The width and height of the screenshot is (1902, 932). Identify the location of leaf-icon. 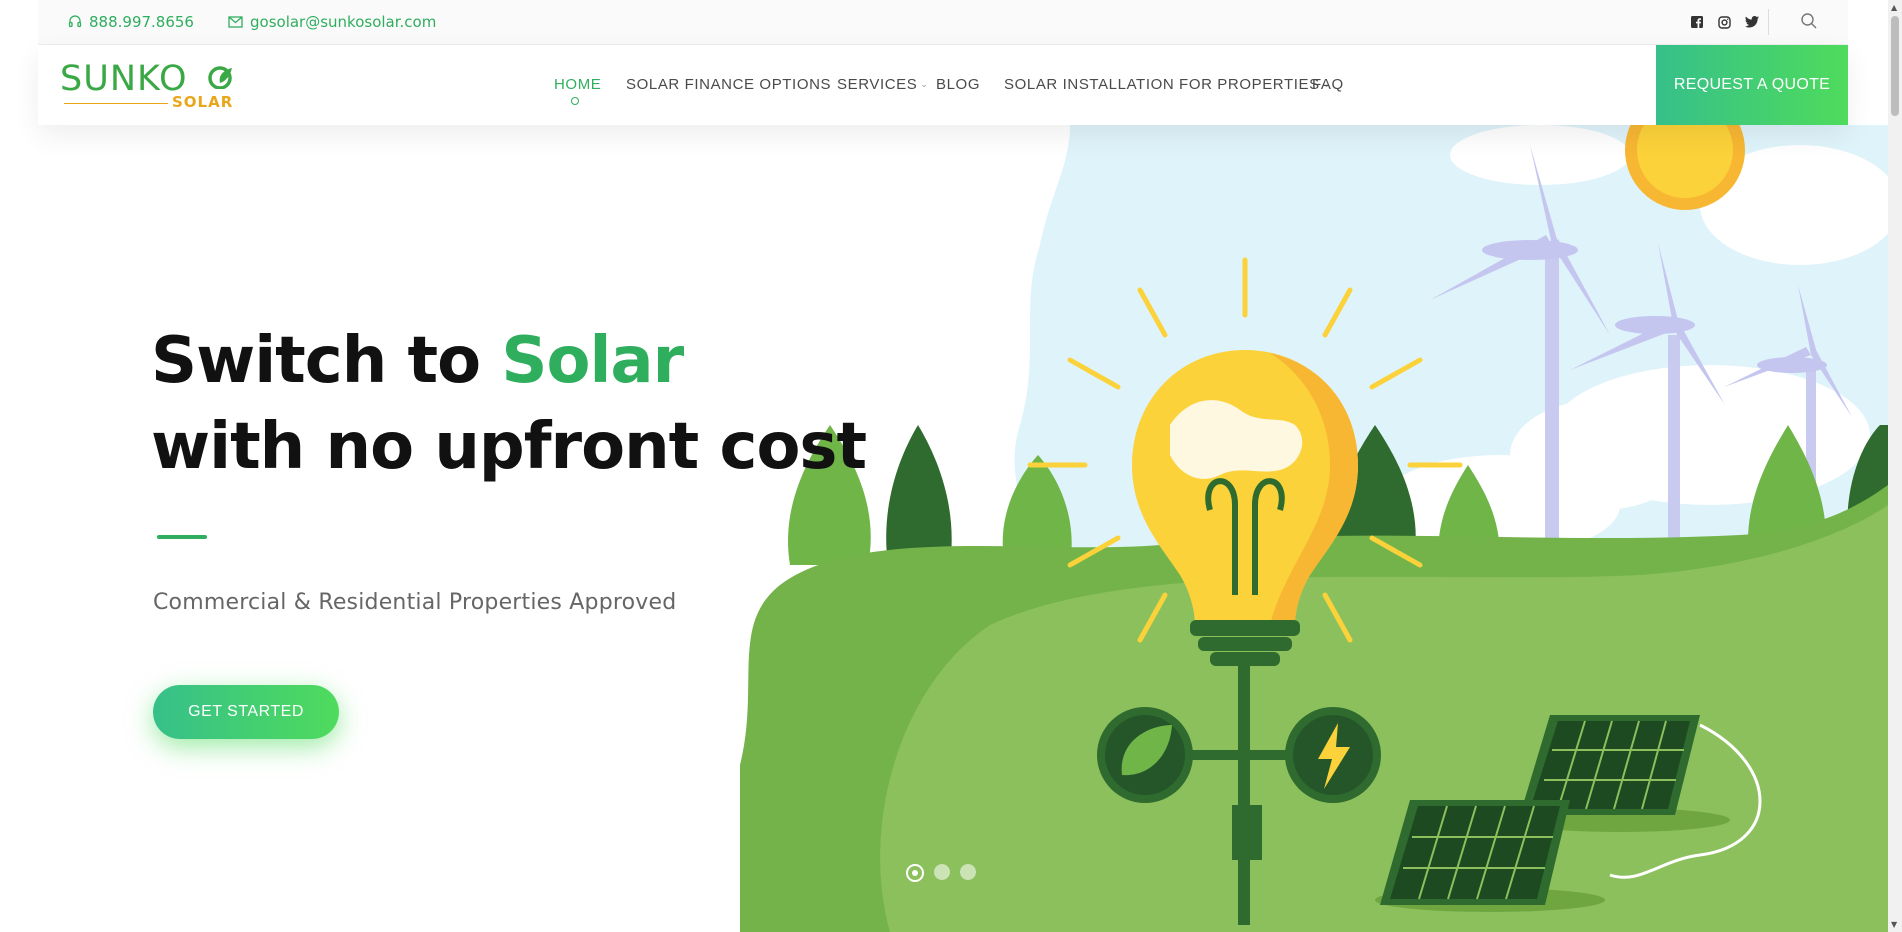
(220, 77).